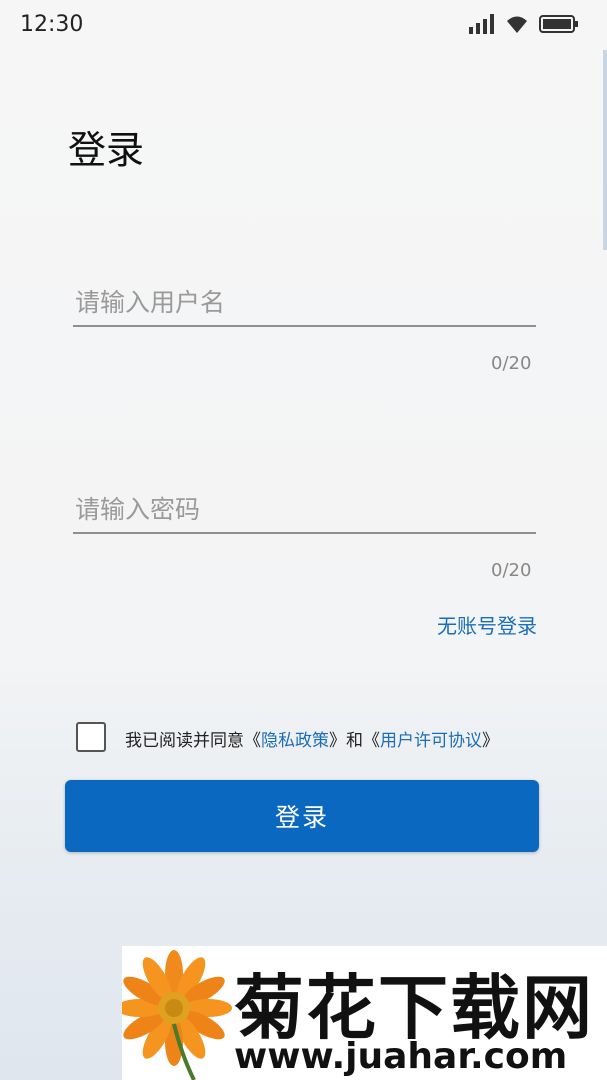  What do you see at coordinates (91, 737) in the screenshot?
I see `agreement-checkbox` at bounding box center [91, 737].